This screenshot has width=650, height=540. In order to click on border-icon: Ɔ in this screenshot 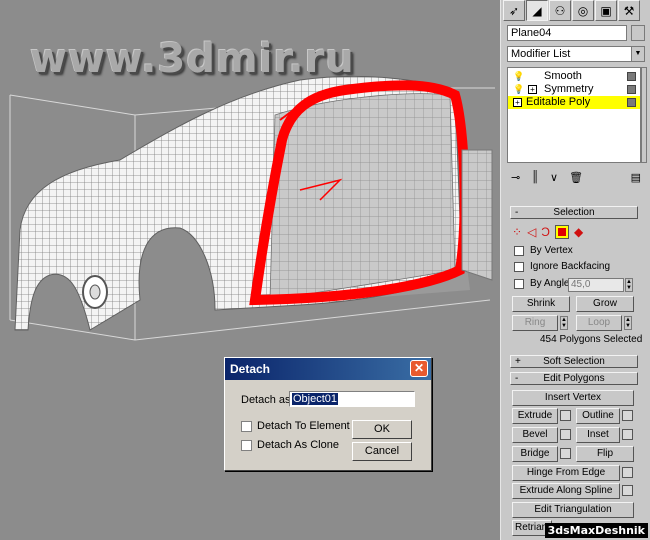, I will do `click(545, 232)`.